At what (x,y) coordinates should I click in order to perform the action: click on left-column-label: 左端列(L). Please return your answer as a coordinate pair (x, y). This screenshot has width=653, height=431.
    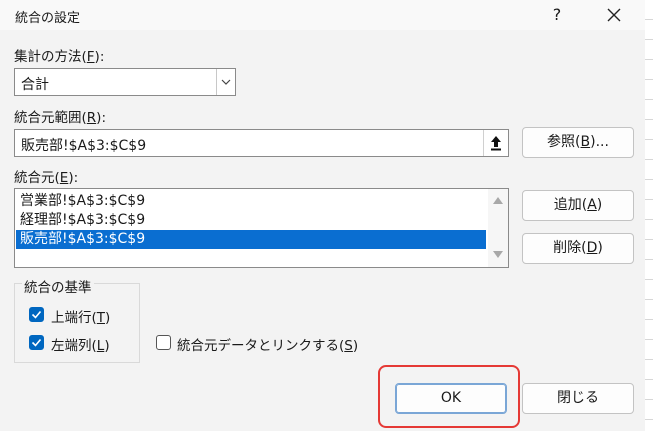
    Looking at the image, I should click on (80, 344).